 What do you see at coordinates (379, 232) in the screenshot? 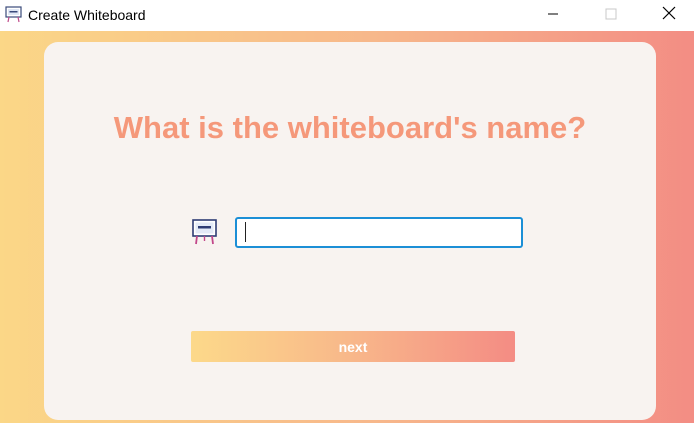
I see `whiteboard-name-input` at bounding box center [379, 232].